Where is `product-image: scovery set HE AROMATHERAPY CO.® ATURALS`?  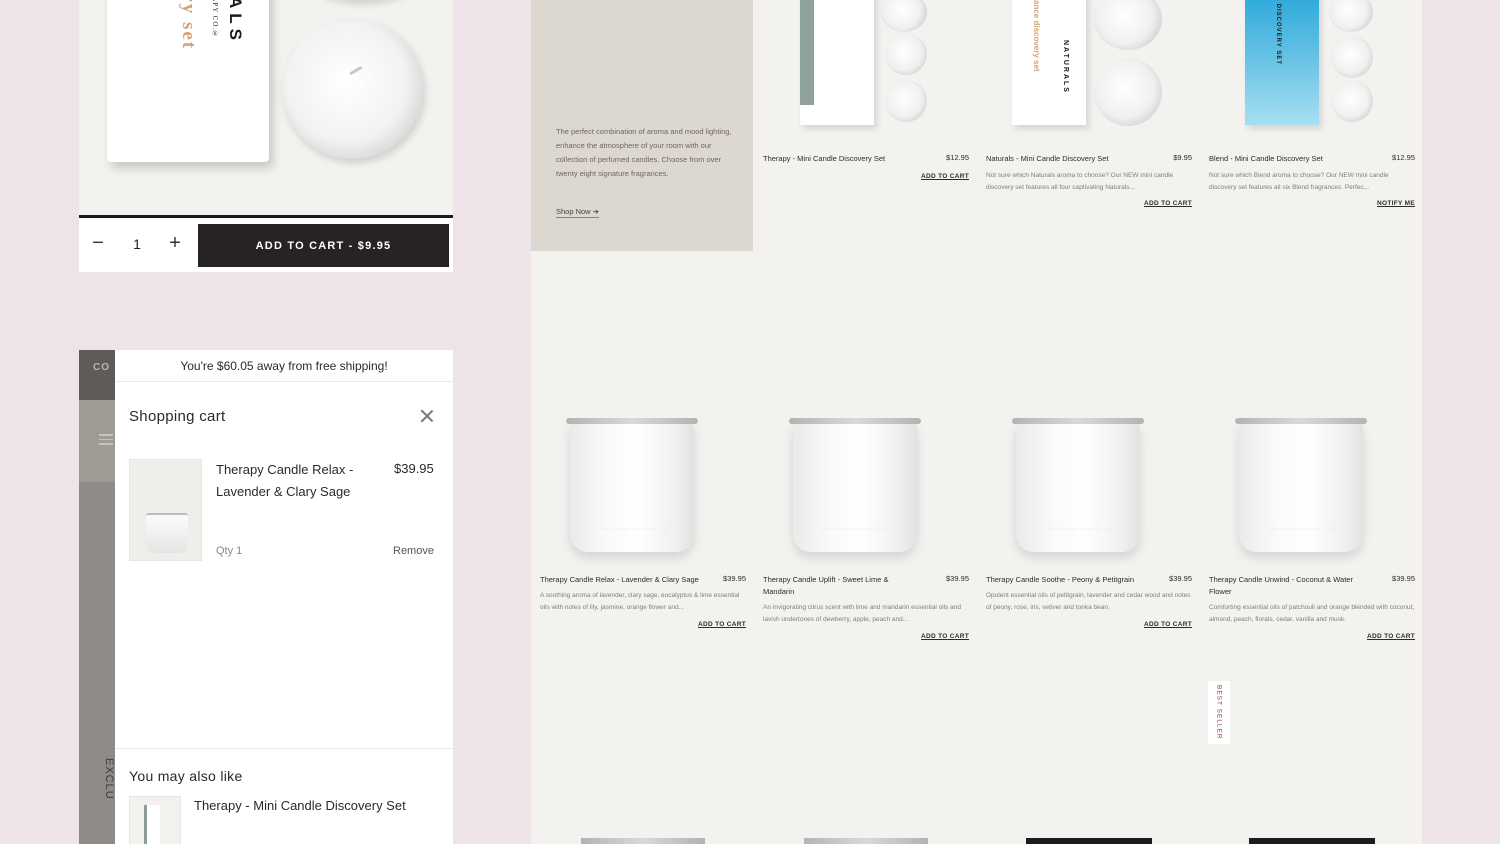
product-image: scovery set HE AROMATHERAPY CO.® ATURALS is located at coordinates (266, 107).